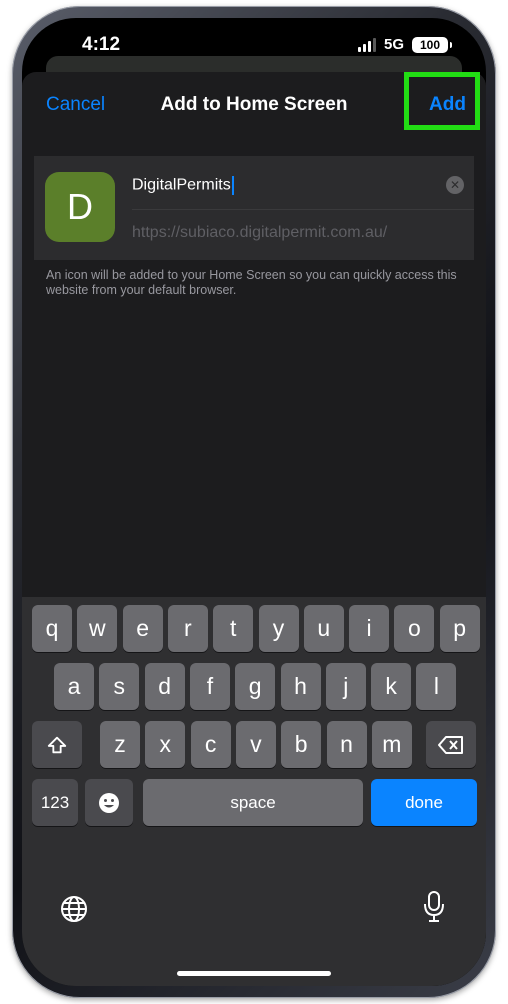 The height and width of the screenshot is (1004, 508). Describe the element at coordinates (369, 628) in the screenshot. I see `key-i: i` at that location.